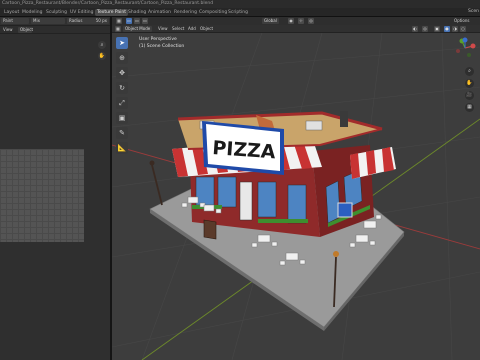  What do you see at coordinates (42, 195) in the screenshot?
I see `image-canvas-grid` at bounding box center [42, 195].